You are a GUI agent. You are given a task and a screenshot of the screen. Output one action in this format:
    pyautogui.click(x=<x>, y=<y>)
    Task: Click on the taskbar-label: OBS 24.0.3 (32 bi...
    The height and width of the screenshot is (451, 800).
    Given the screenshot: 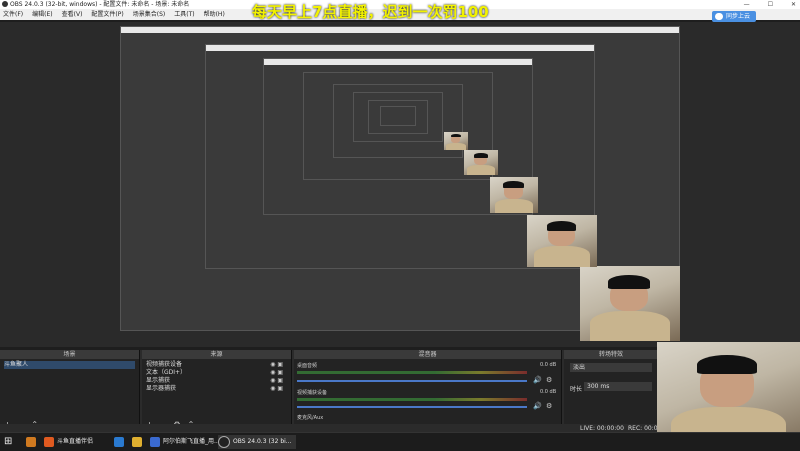 What is the action you would take?
    pyautogui.click(x=262, y=441)
    